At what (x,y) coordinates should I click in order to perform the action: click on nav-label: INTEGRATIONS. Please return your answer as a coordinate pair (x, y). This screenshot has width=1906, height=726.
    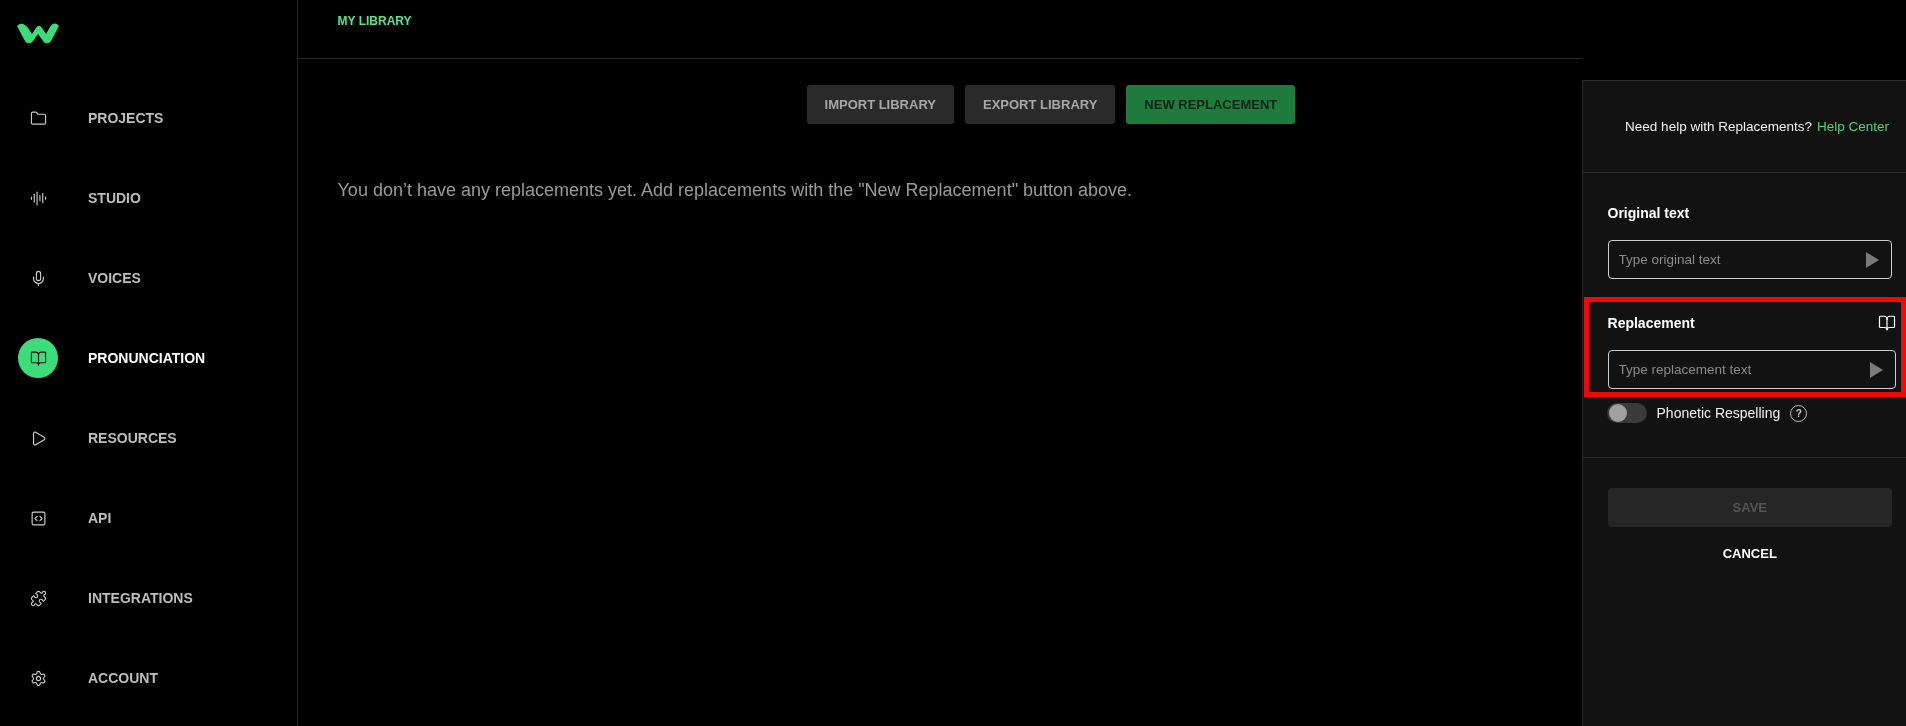
    Looking at the image, I should click on (140, 598).